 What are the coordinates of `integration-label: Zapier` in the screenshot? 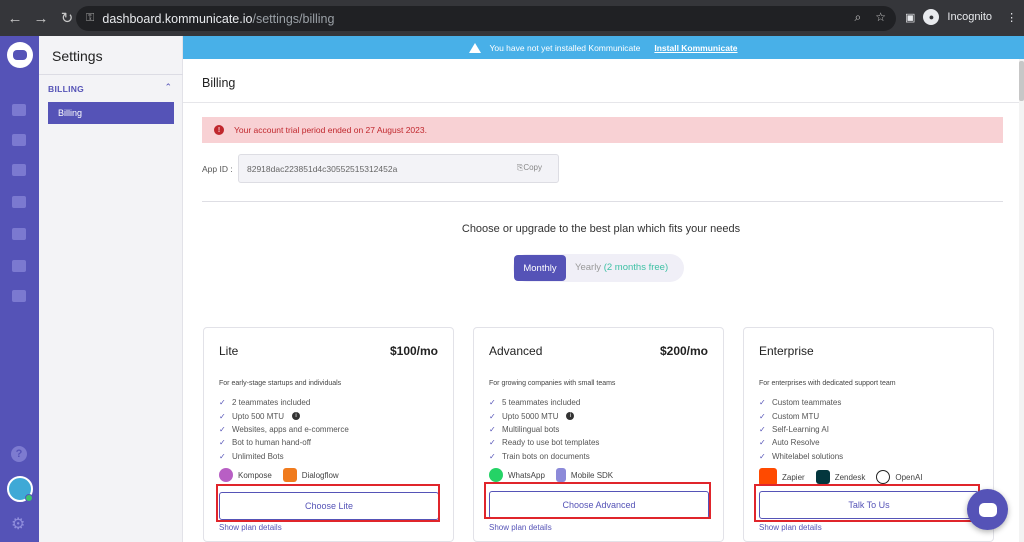 It's located at (793, 477).